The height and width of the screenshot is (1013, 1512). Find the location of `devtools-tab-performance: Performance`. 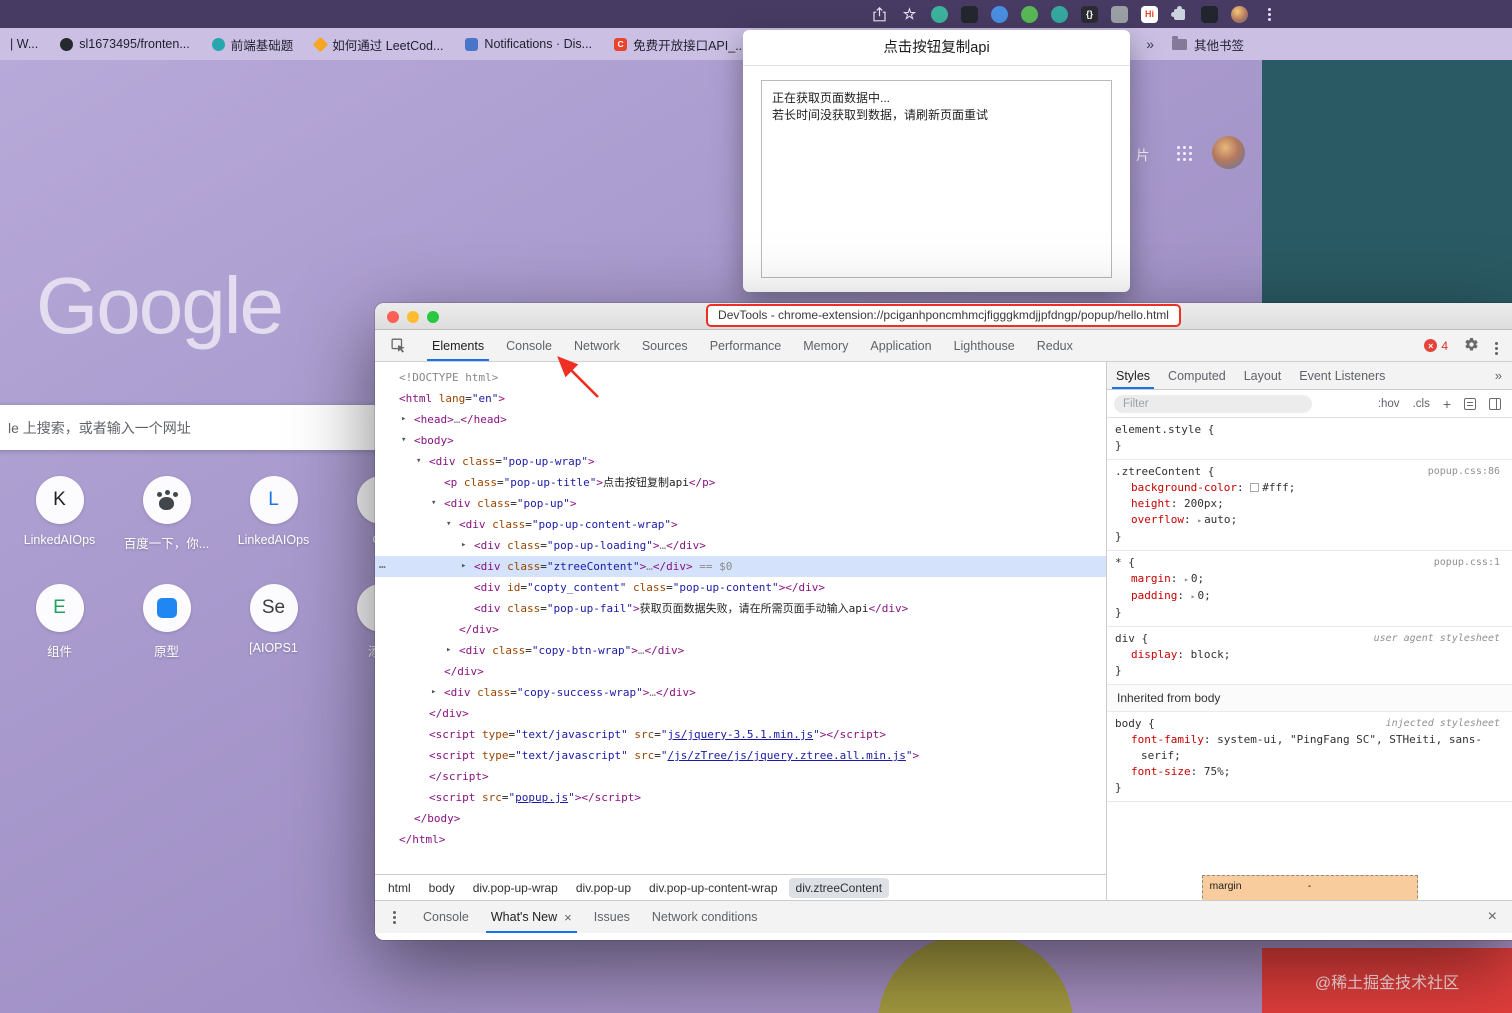

devtools-tab-performance: Performance is located at coordinates (746, 345).